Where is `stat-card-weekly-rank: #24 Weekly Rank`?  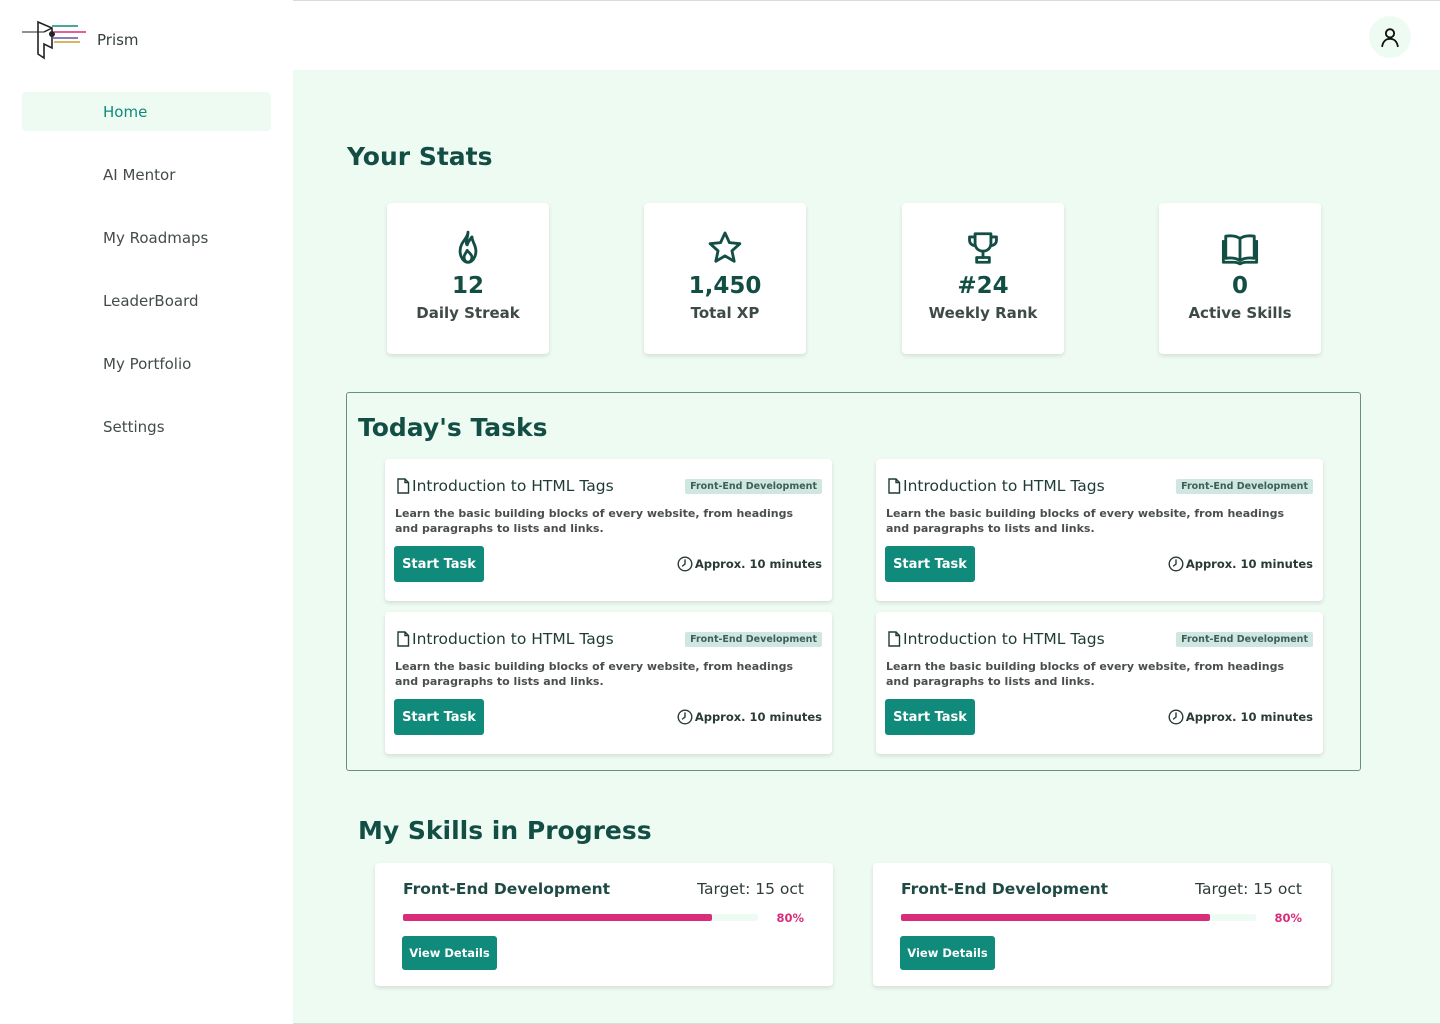
stat-card-weekly-rank: #24 Weekly Rank is located at coordinates (983, 278).